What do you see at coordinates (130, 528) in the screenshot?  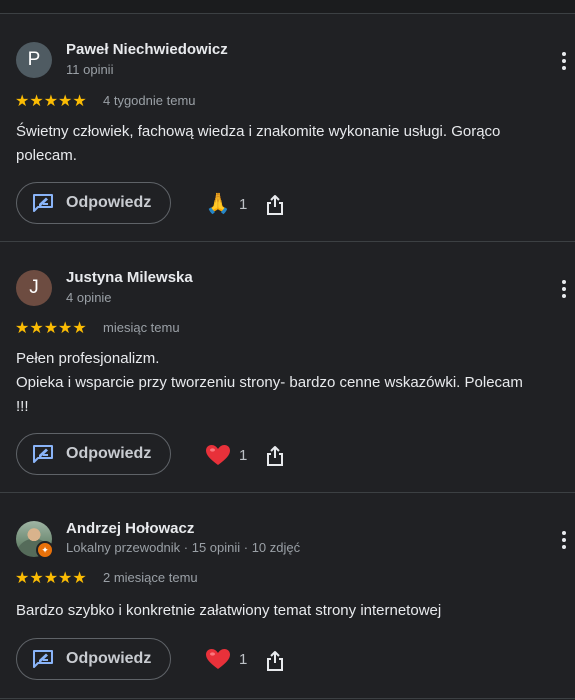 I see `reviewer-name: Andrzej Hołowacz` at bounding box center [130, 528].